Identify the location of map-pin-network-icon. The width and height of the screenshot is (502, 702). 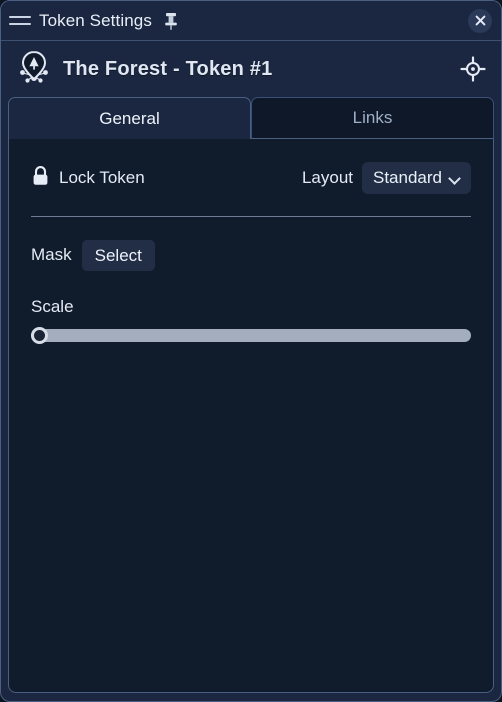
(34, 69).